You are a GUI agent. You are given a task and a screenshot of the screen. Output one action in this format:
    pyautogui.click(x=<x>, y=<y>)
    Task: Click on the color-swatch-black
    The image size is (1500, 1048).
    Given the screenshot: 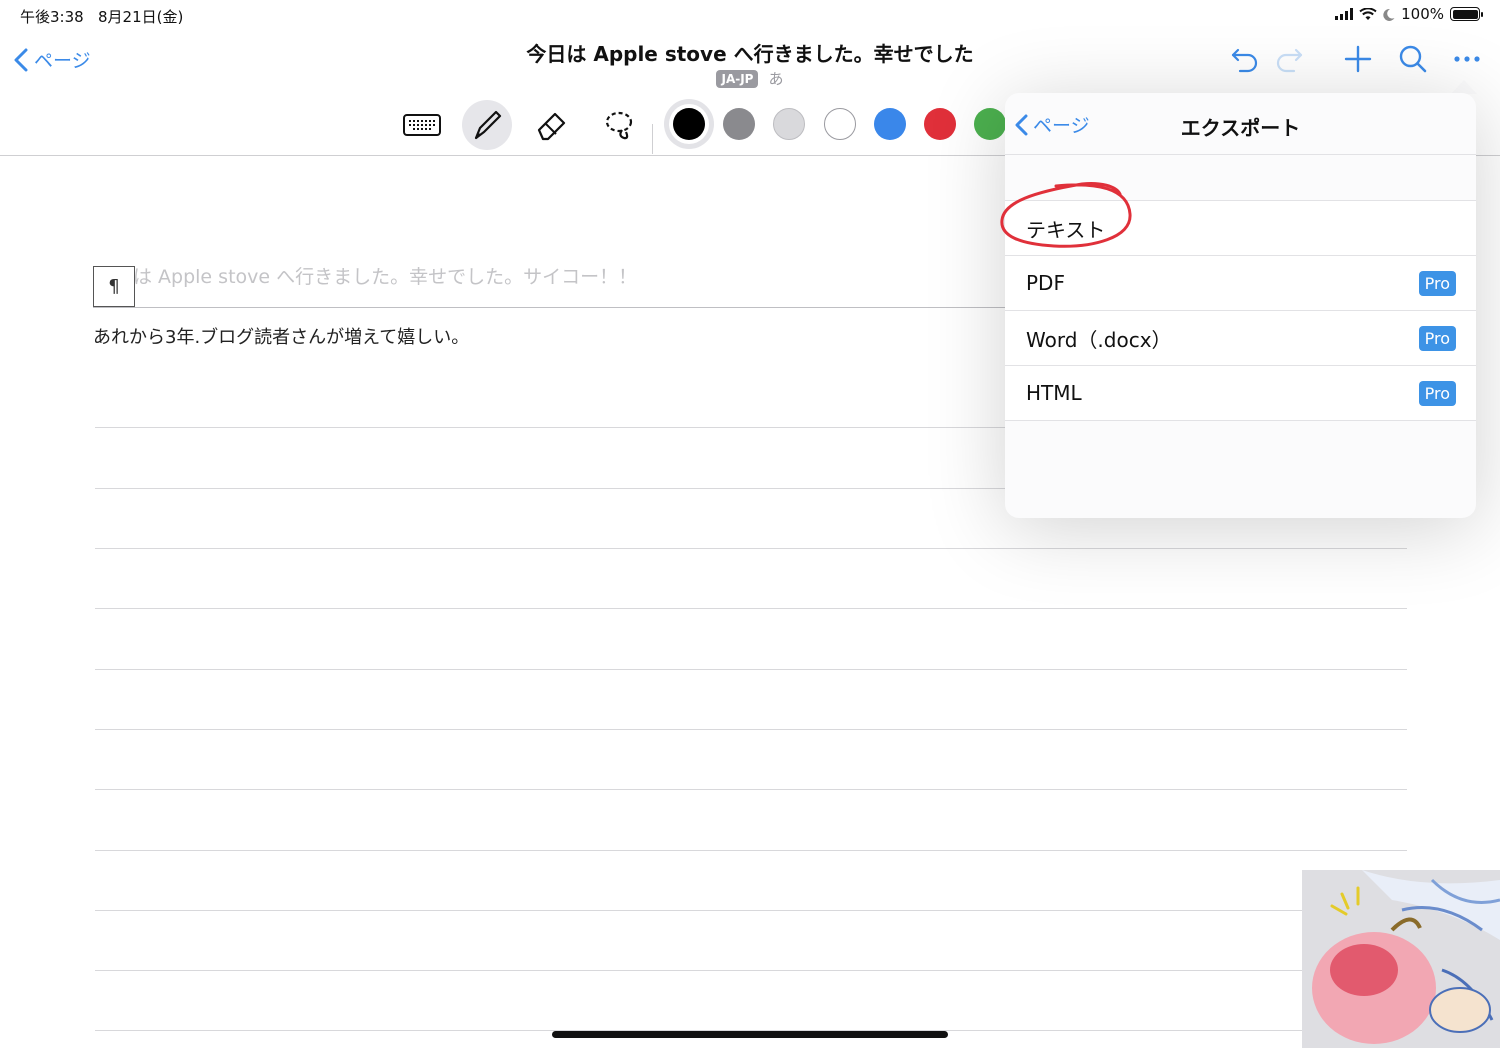 What is the action you would take?
    pyautogui.click(x=689, y=124)
    